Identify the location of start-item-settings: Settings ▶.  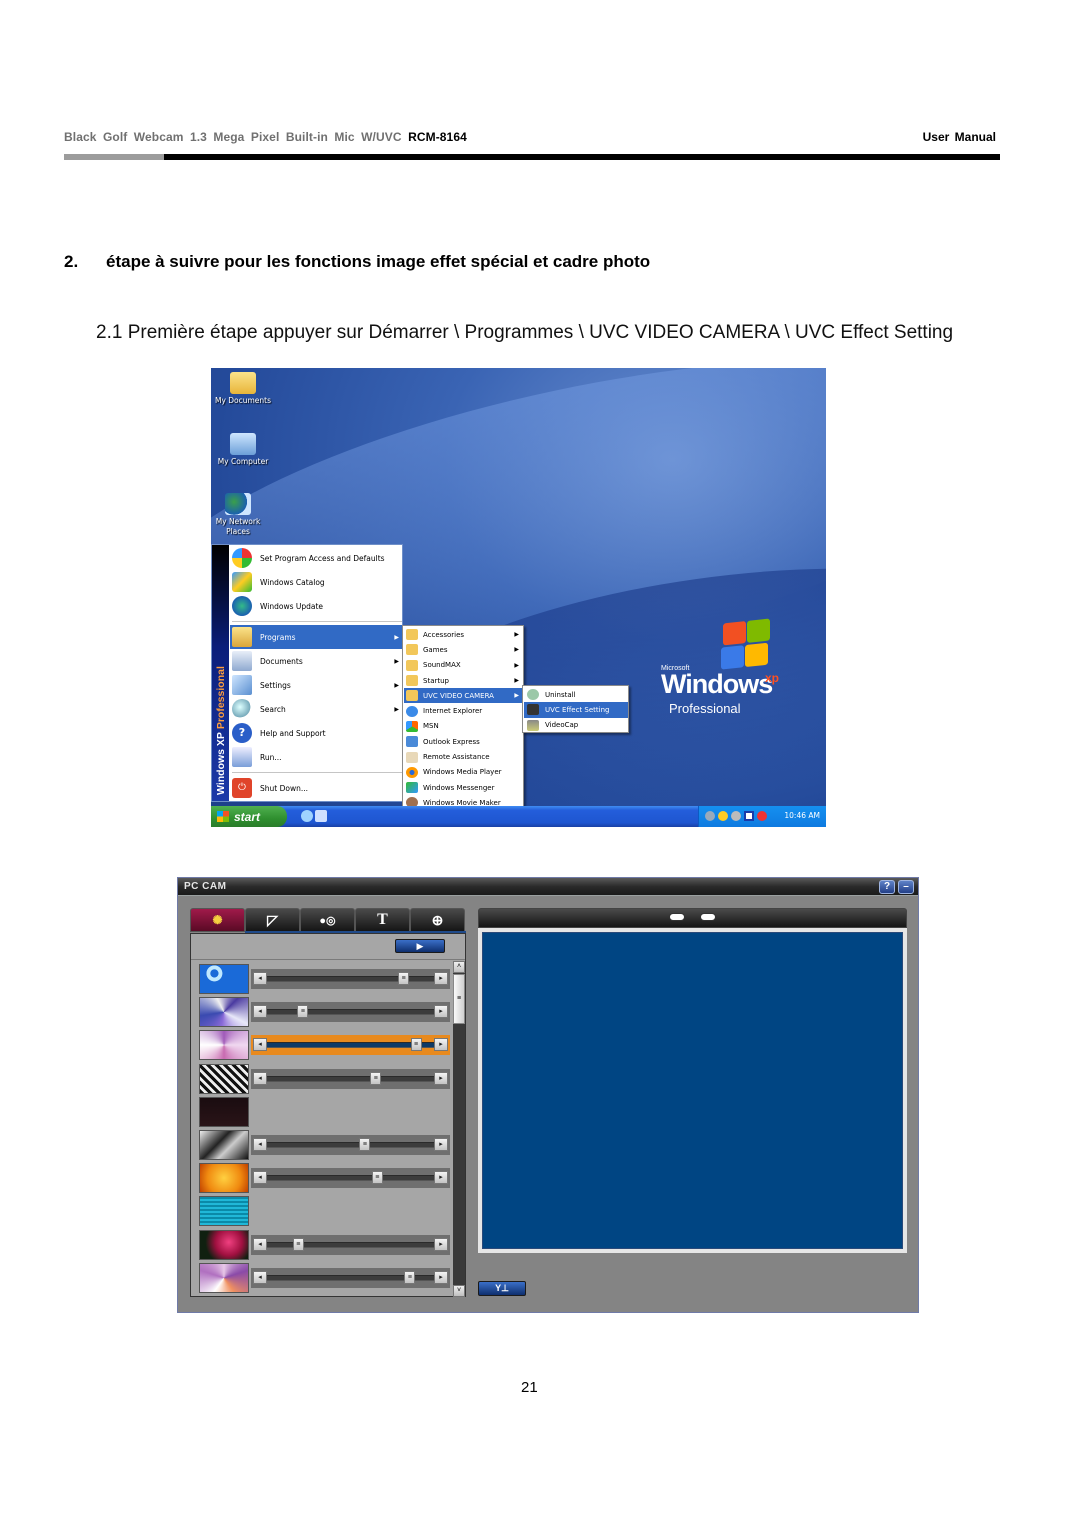
(316, 685).